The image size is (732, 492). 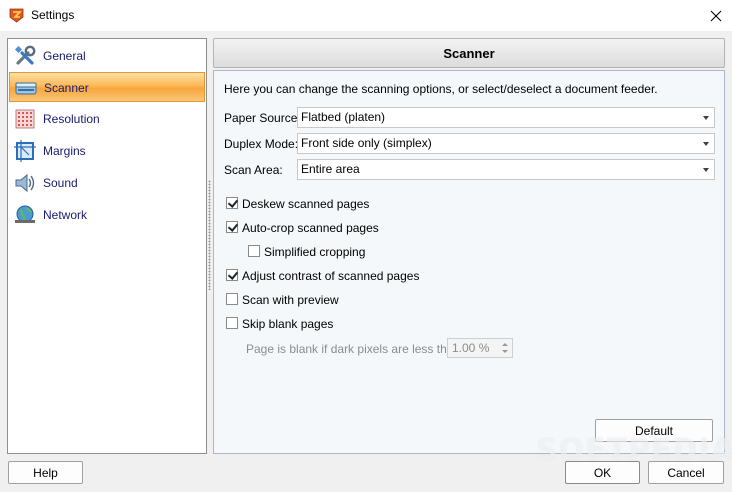 What do you see at coordinates (343, 117) in the screenshot?
I see `paper-source-value: Flatbed (platen)` at bounding box center [343, 117].